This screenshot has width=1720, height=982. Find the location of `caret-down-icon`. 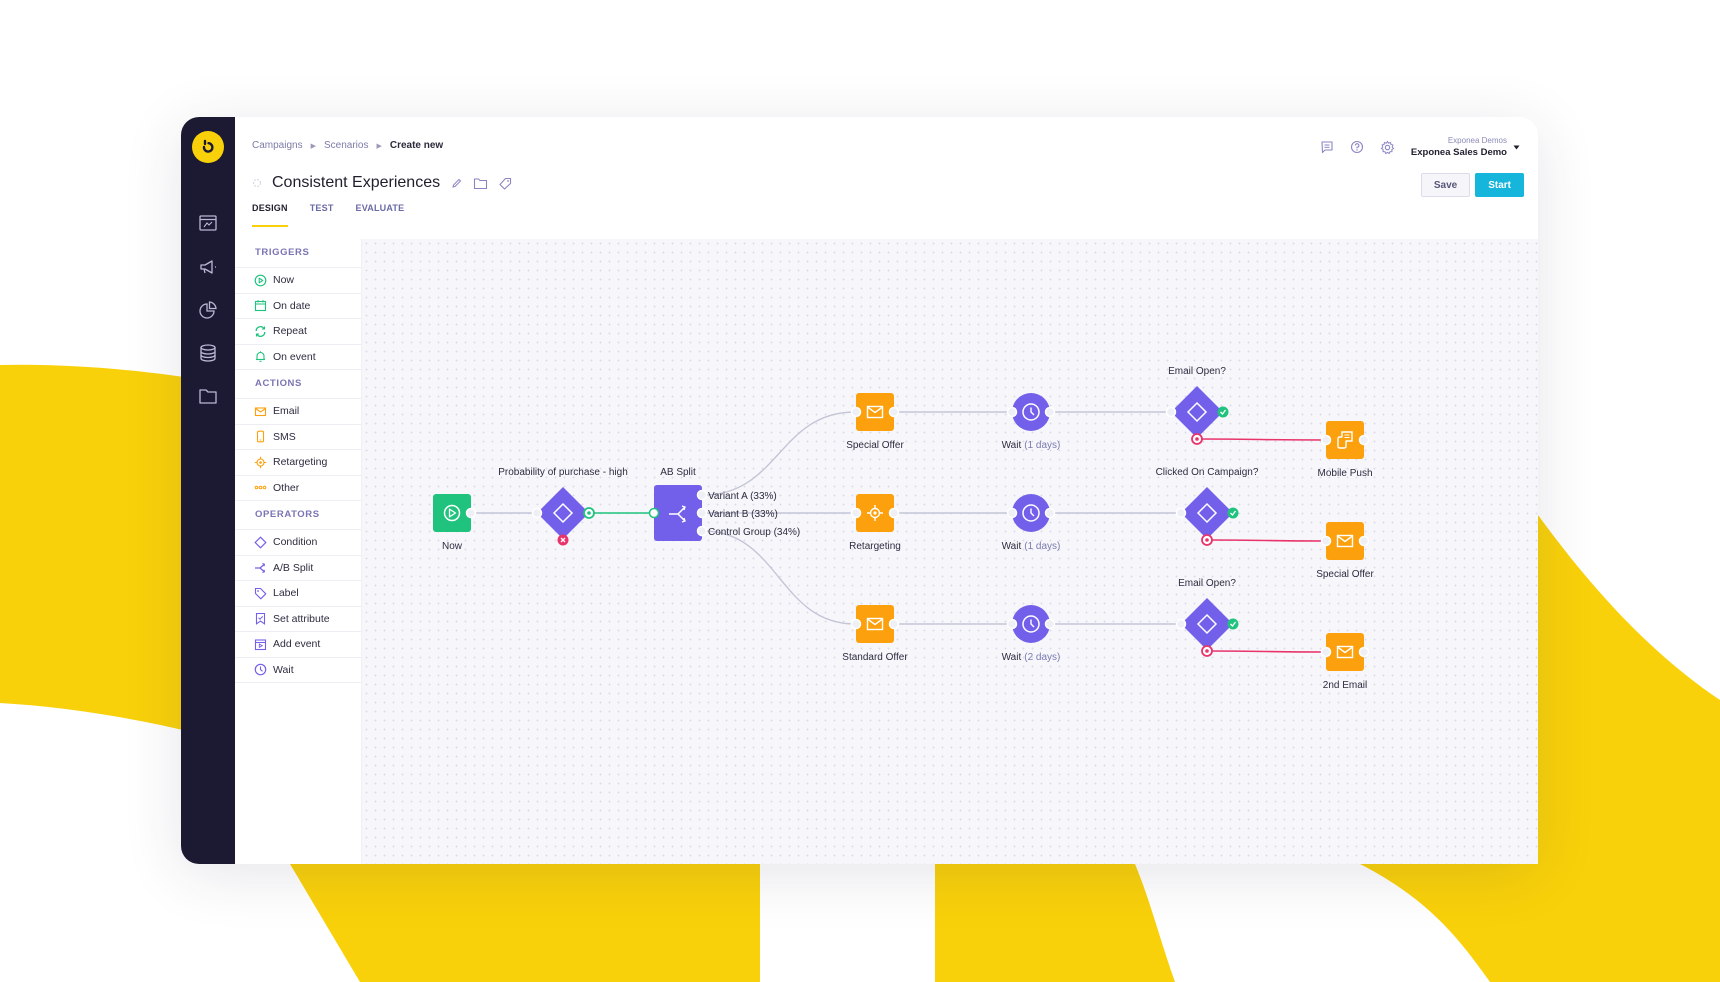

caret-down-icon is located at coordinates (1516, 147).